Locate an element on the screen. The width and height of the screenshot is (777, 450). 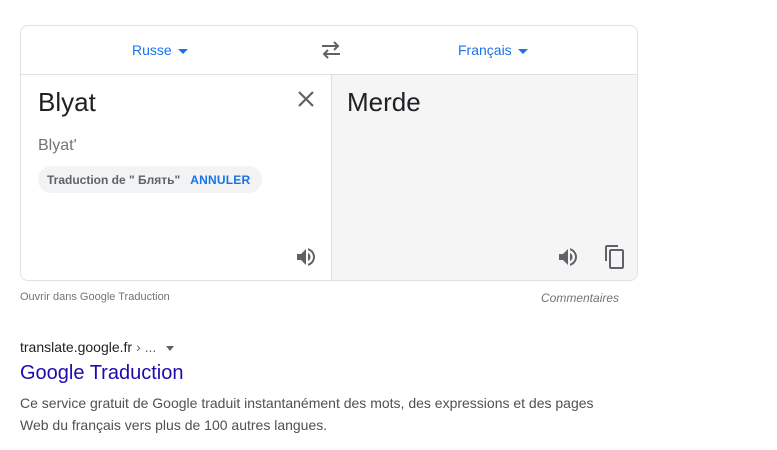
transliteration: Blyat' is located at coordinates (57, 145).